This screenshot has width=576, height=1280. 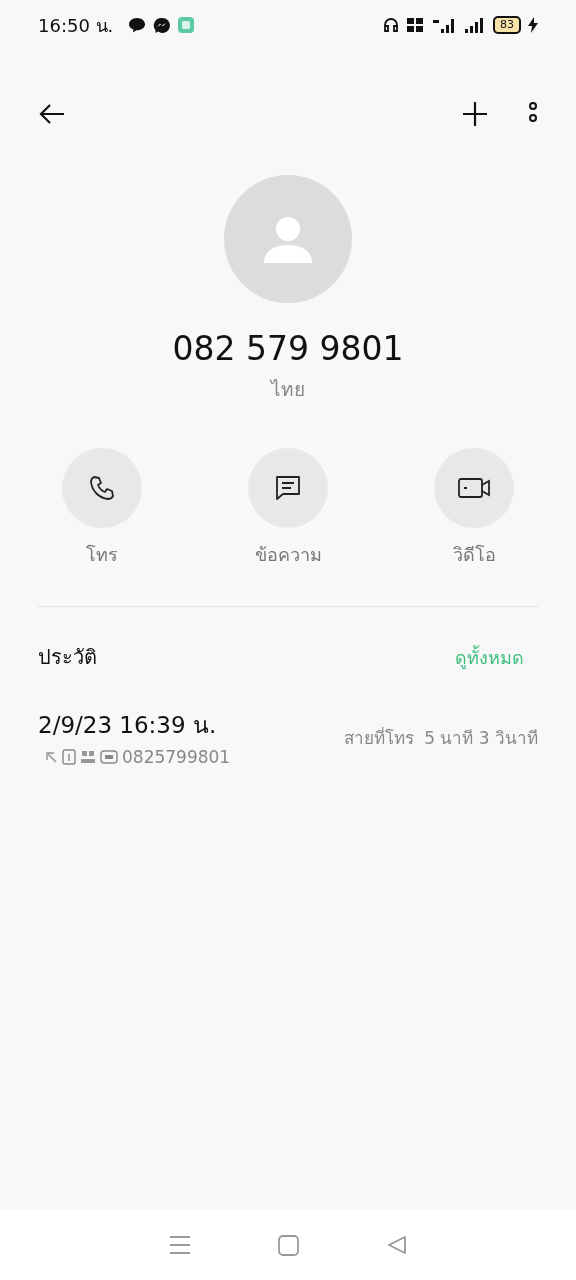 What do you see at coordinates (507, 25) in the screenshot?
I see `battery-level: 83` at bounding box center [507, 25].